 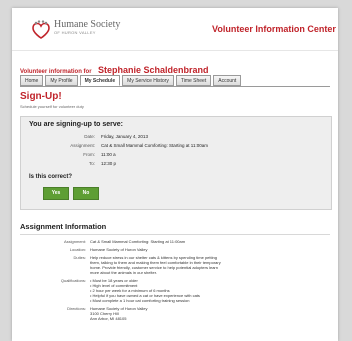 What do you see at coordinates (108, 154) in the screenshot?
I see `detail-value: 11:00 a` at bounding box center [108, 154].